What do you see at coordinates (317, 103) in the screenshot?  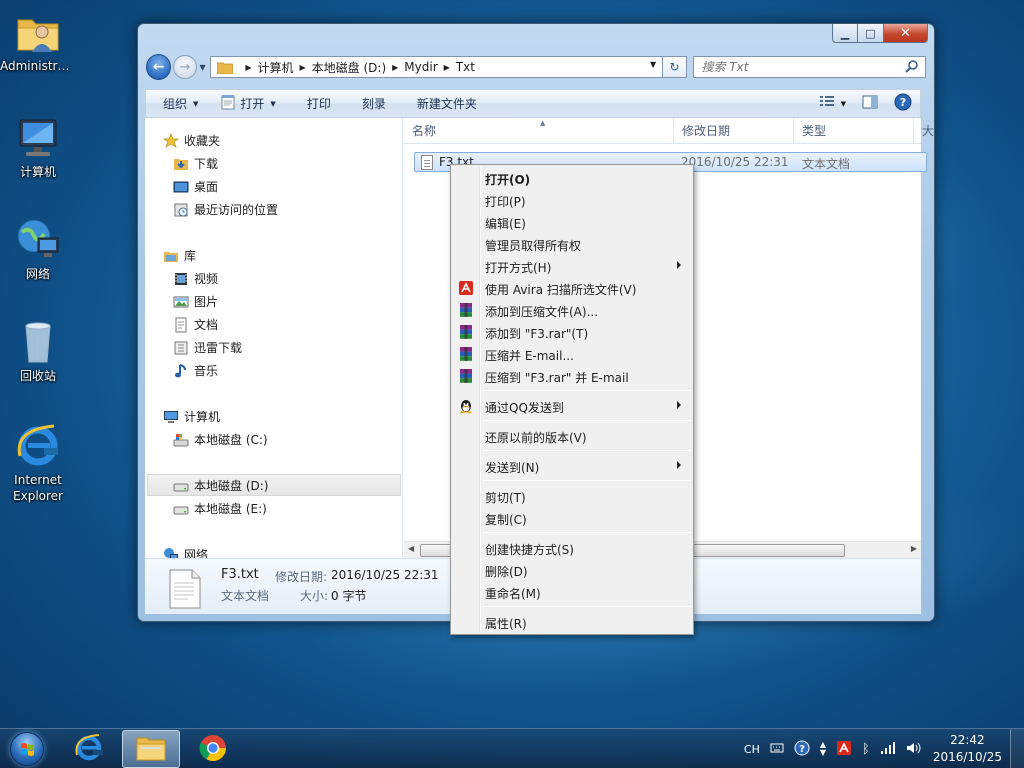 I see `print-button: 打印` at bounding box center [317, 103].